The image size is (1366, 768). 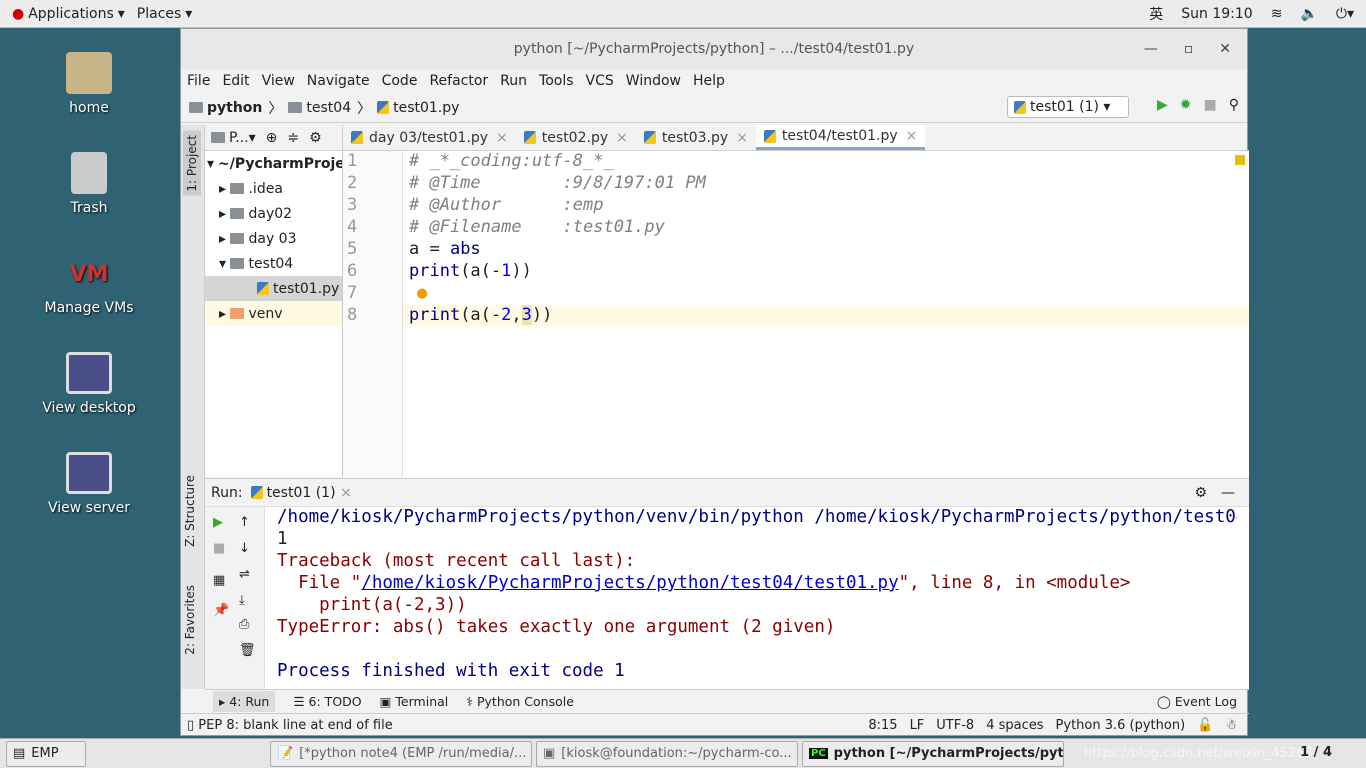 What do you see at coordinates (556, 81) in the screenshot?
I see `menu-tools: Tools` at bounding box center [556, 81].